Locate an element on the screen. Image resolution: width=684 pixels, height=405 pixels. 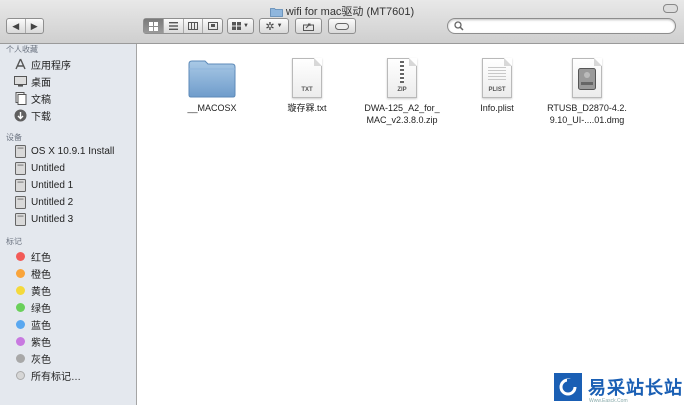
sidebar-item-label: Untitled is located at coordinates (48, 168).